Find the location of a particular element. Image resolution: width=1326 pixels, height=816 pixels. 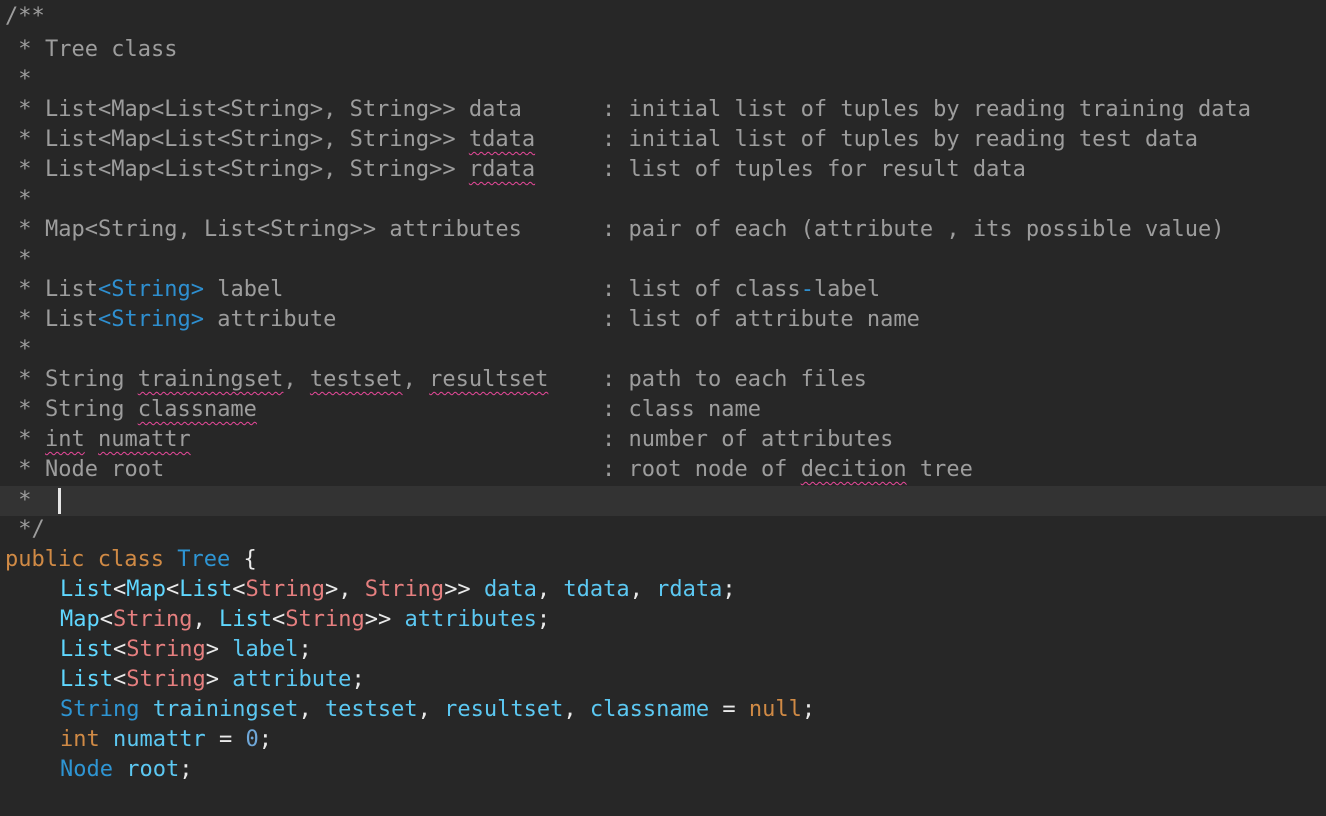

comment-desc: : list of tuples for result data is located at coordinates (814, 169).